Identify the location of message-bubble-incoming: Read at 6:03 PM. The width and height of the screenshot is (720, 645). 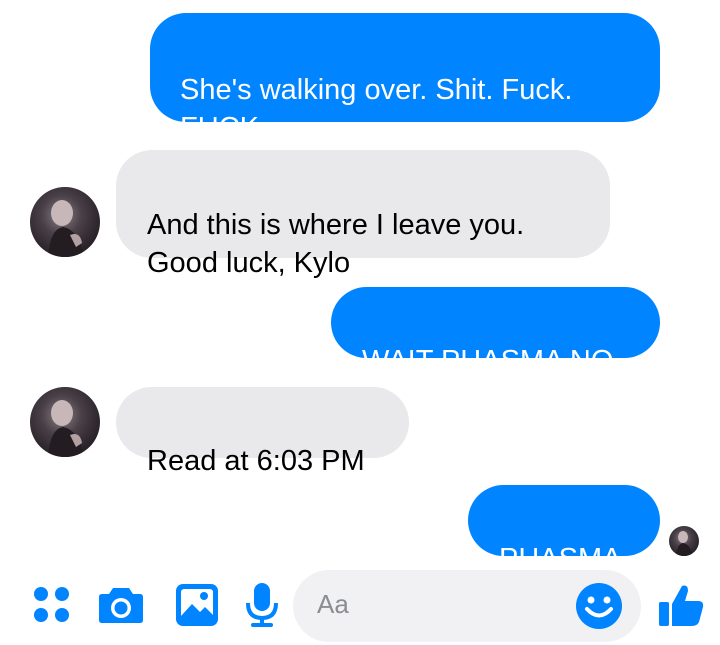
(262, 432).